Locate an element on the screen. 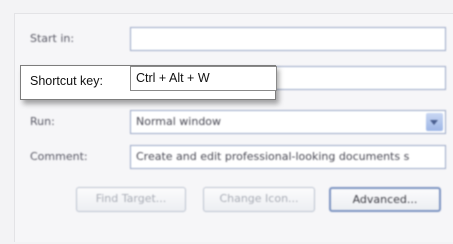 This screenshot has height=244, width=453. start-in-label: Start in: is located at coordinates (52, 38).